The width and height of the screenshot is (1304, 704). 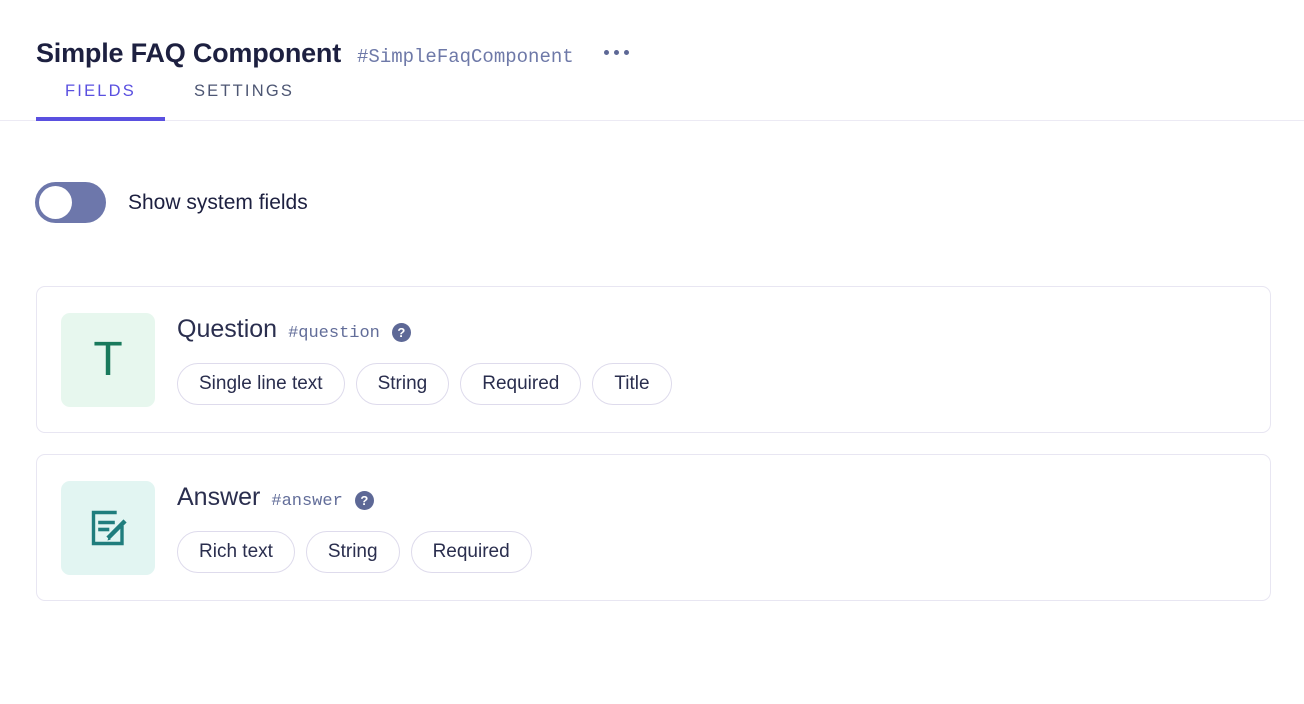 What do you see at coordinates (227, 329) in the screenshot?
I see `field-name: Question` at bounding box center [227, 329].